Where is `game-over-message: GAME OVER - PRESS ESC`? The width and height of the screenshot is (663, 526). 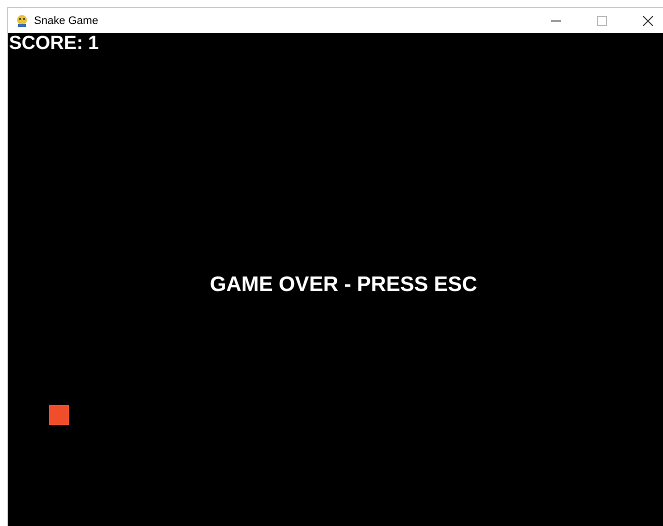
game-over-message: GAME OVER - PRESS ESC is located at coordinates (344, 285).